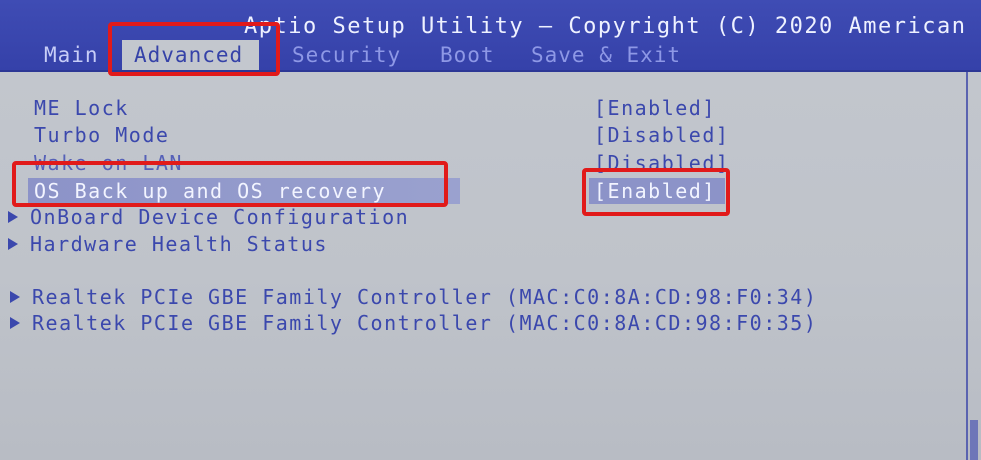 The height and width of the screenshot is (460, 981). What do you see at coordinates (230, 184) in the screenshot?
I see `annotation-box-os-backup-setting` at bounding box center [230, 184].